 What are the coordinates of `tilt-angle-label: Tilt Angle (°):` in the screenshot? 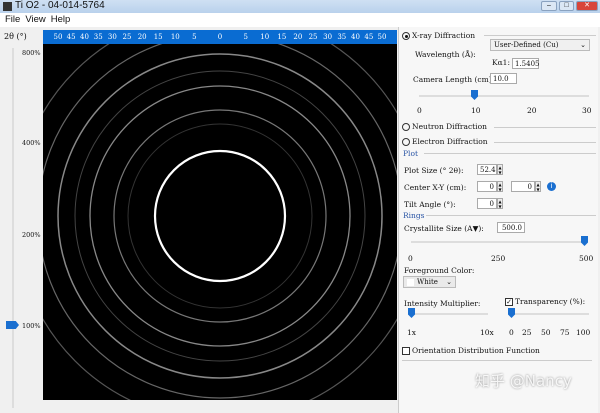 It's located at (430, 204).